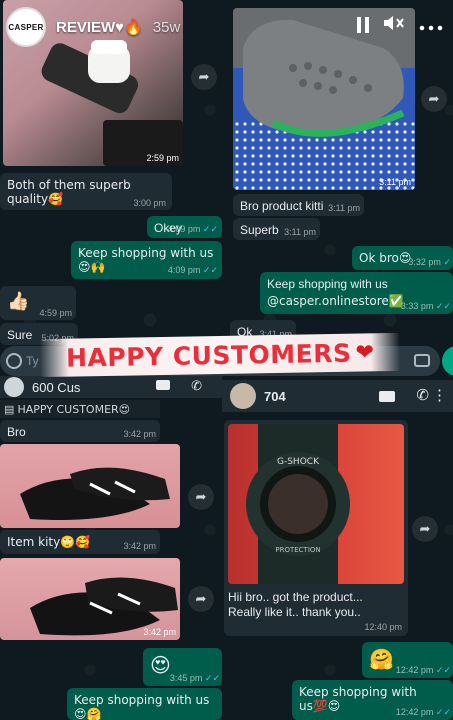 The width and height of the screenshot is (453, 720). I want to click on message-bubble-out: 😍 3:45 pm ✓✓, so click(182, 667).